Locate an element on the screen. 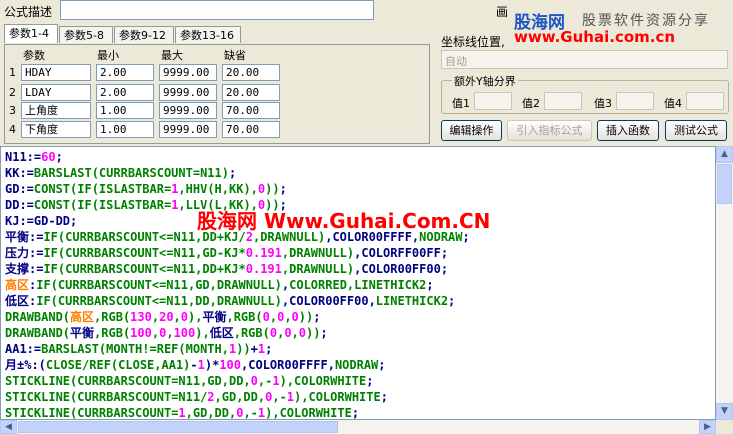  param-name-field: LDAY is located at coordinates (56, 92).